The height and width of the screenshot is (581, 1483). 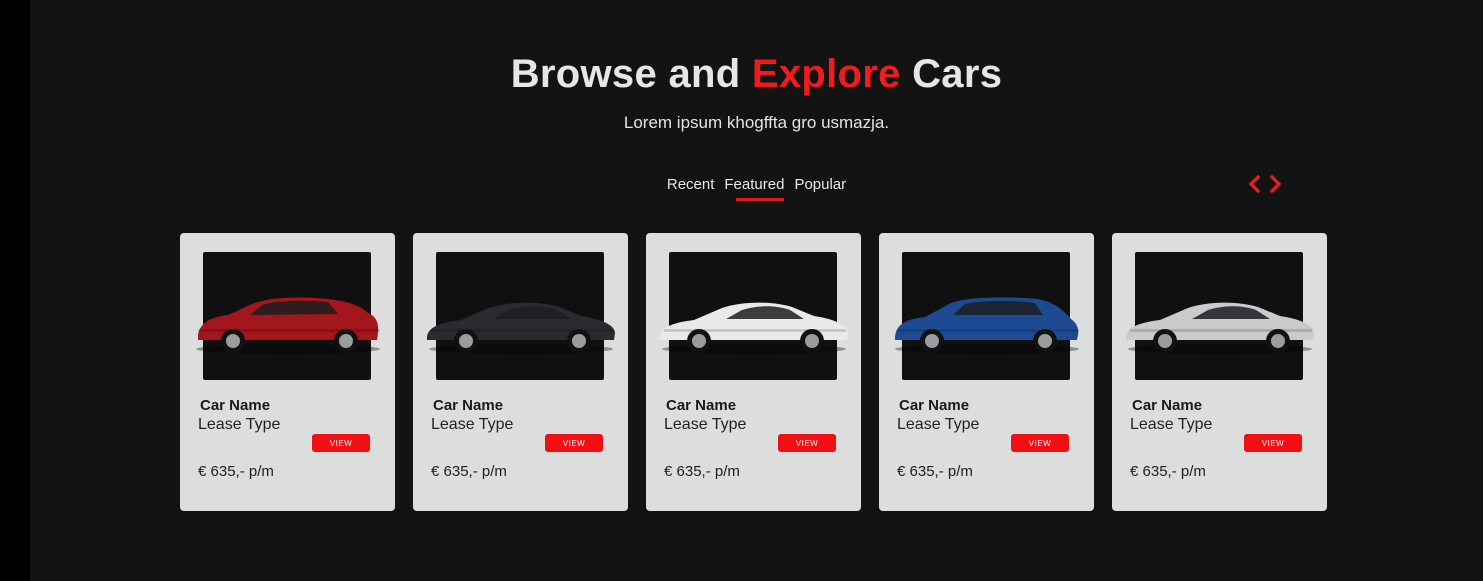 I want to click on chevron-right-icon, so click(x=1276, y=184).